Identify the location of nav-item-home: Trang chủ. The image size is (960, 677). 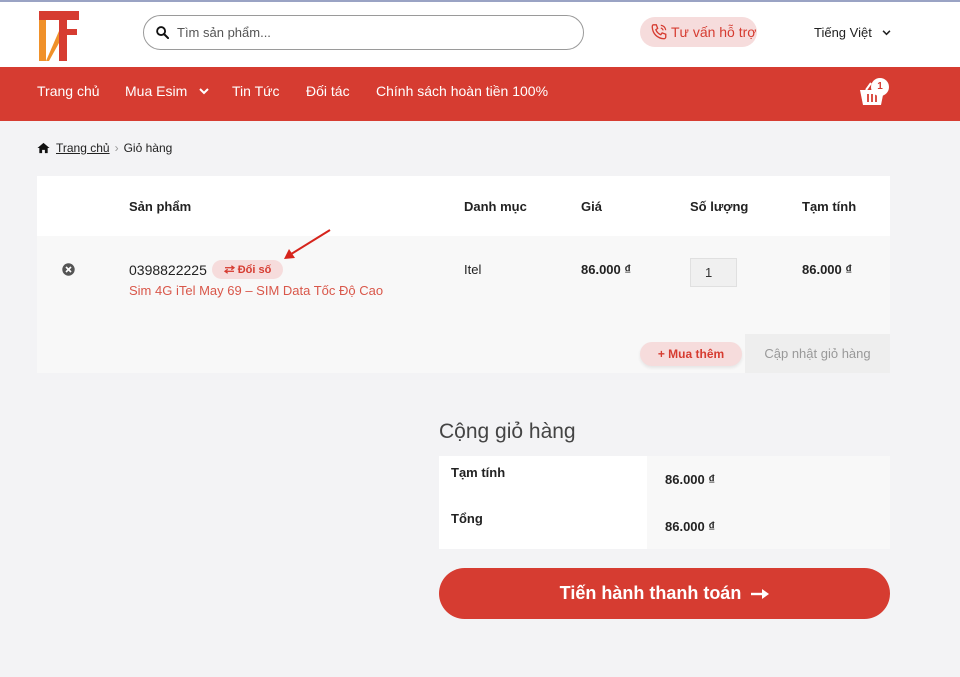
(68, 91).